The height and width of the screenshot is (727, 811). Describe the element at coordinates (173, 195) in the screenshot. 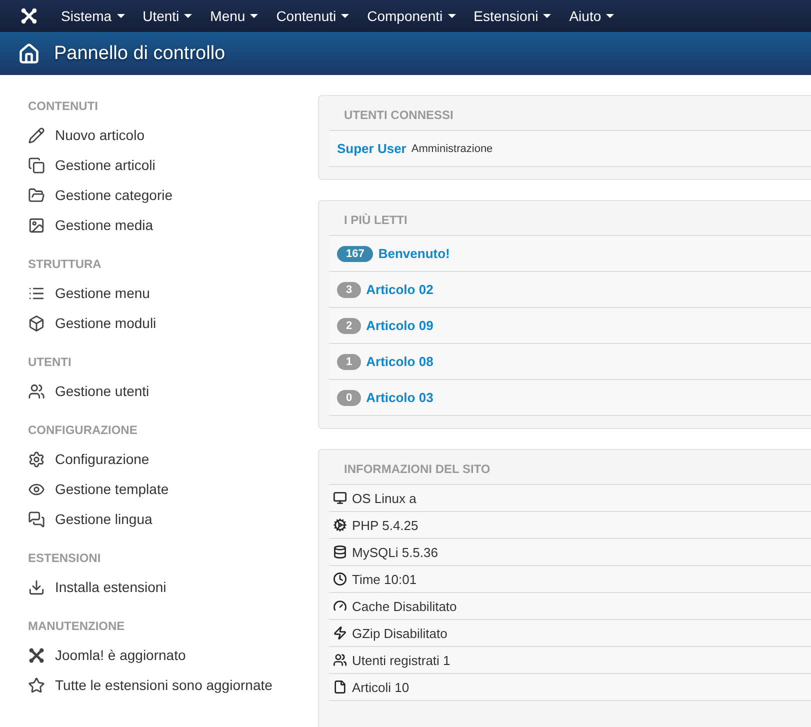

I see `sidebar-link: Gestione categorie` at that location.